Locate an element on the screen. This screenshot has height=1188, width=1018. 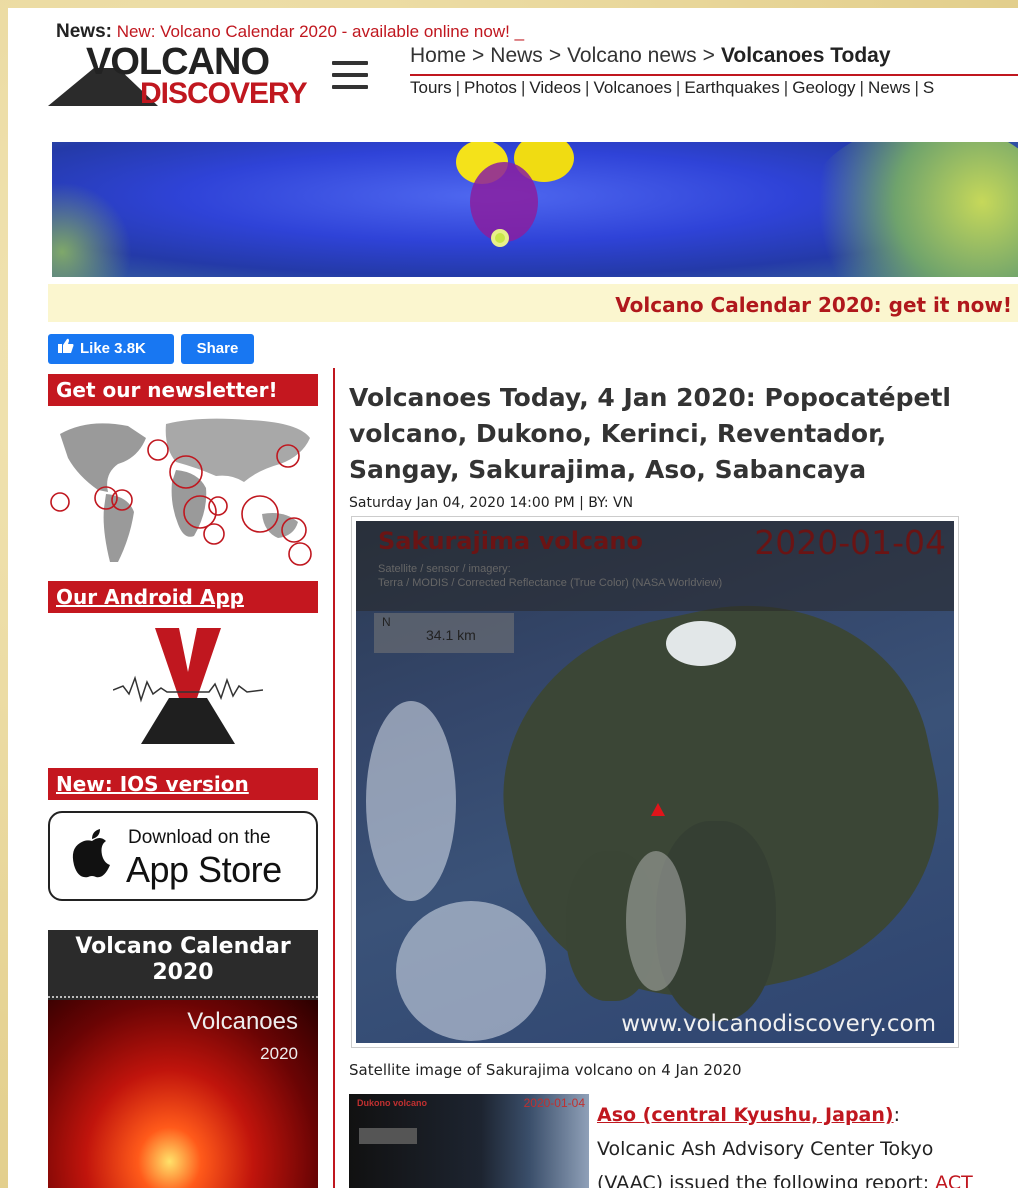
hamburger-menu-icon is located at coordinates (350, 78).